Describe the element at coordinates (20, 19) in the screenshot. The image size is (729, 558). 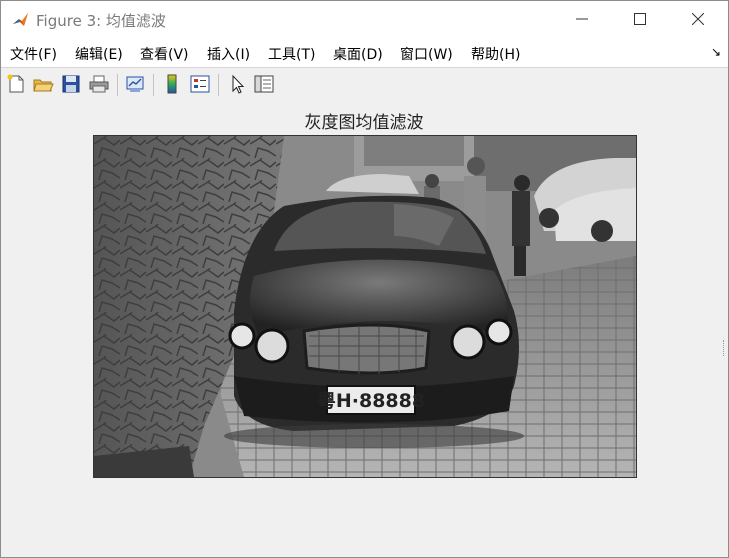
I see `matlab-logo-icon` at that location.